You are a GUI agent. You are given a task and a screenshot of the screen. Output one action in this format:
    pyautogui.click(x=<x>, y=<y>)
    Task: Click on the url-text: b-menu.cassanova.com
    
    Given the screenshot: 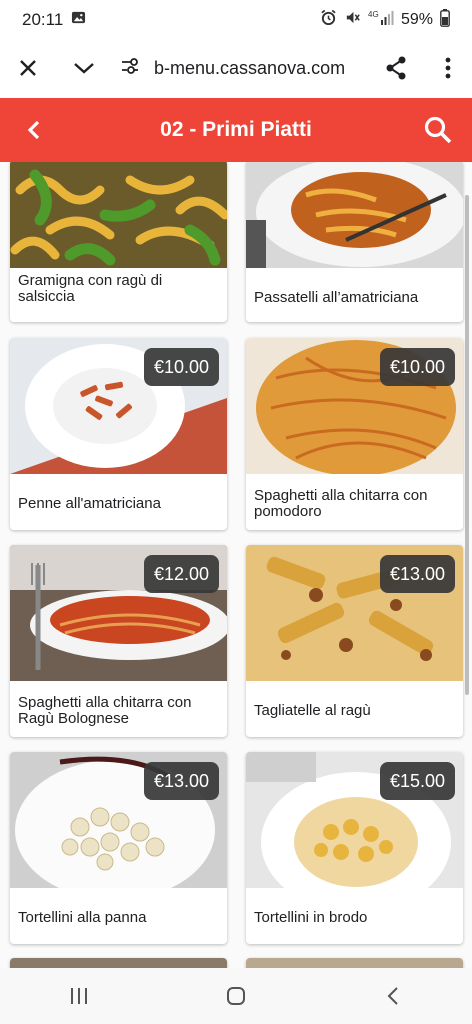 What is the action you would take?
    pyautogui.click(x=249, y=68)
    